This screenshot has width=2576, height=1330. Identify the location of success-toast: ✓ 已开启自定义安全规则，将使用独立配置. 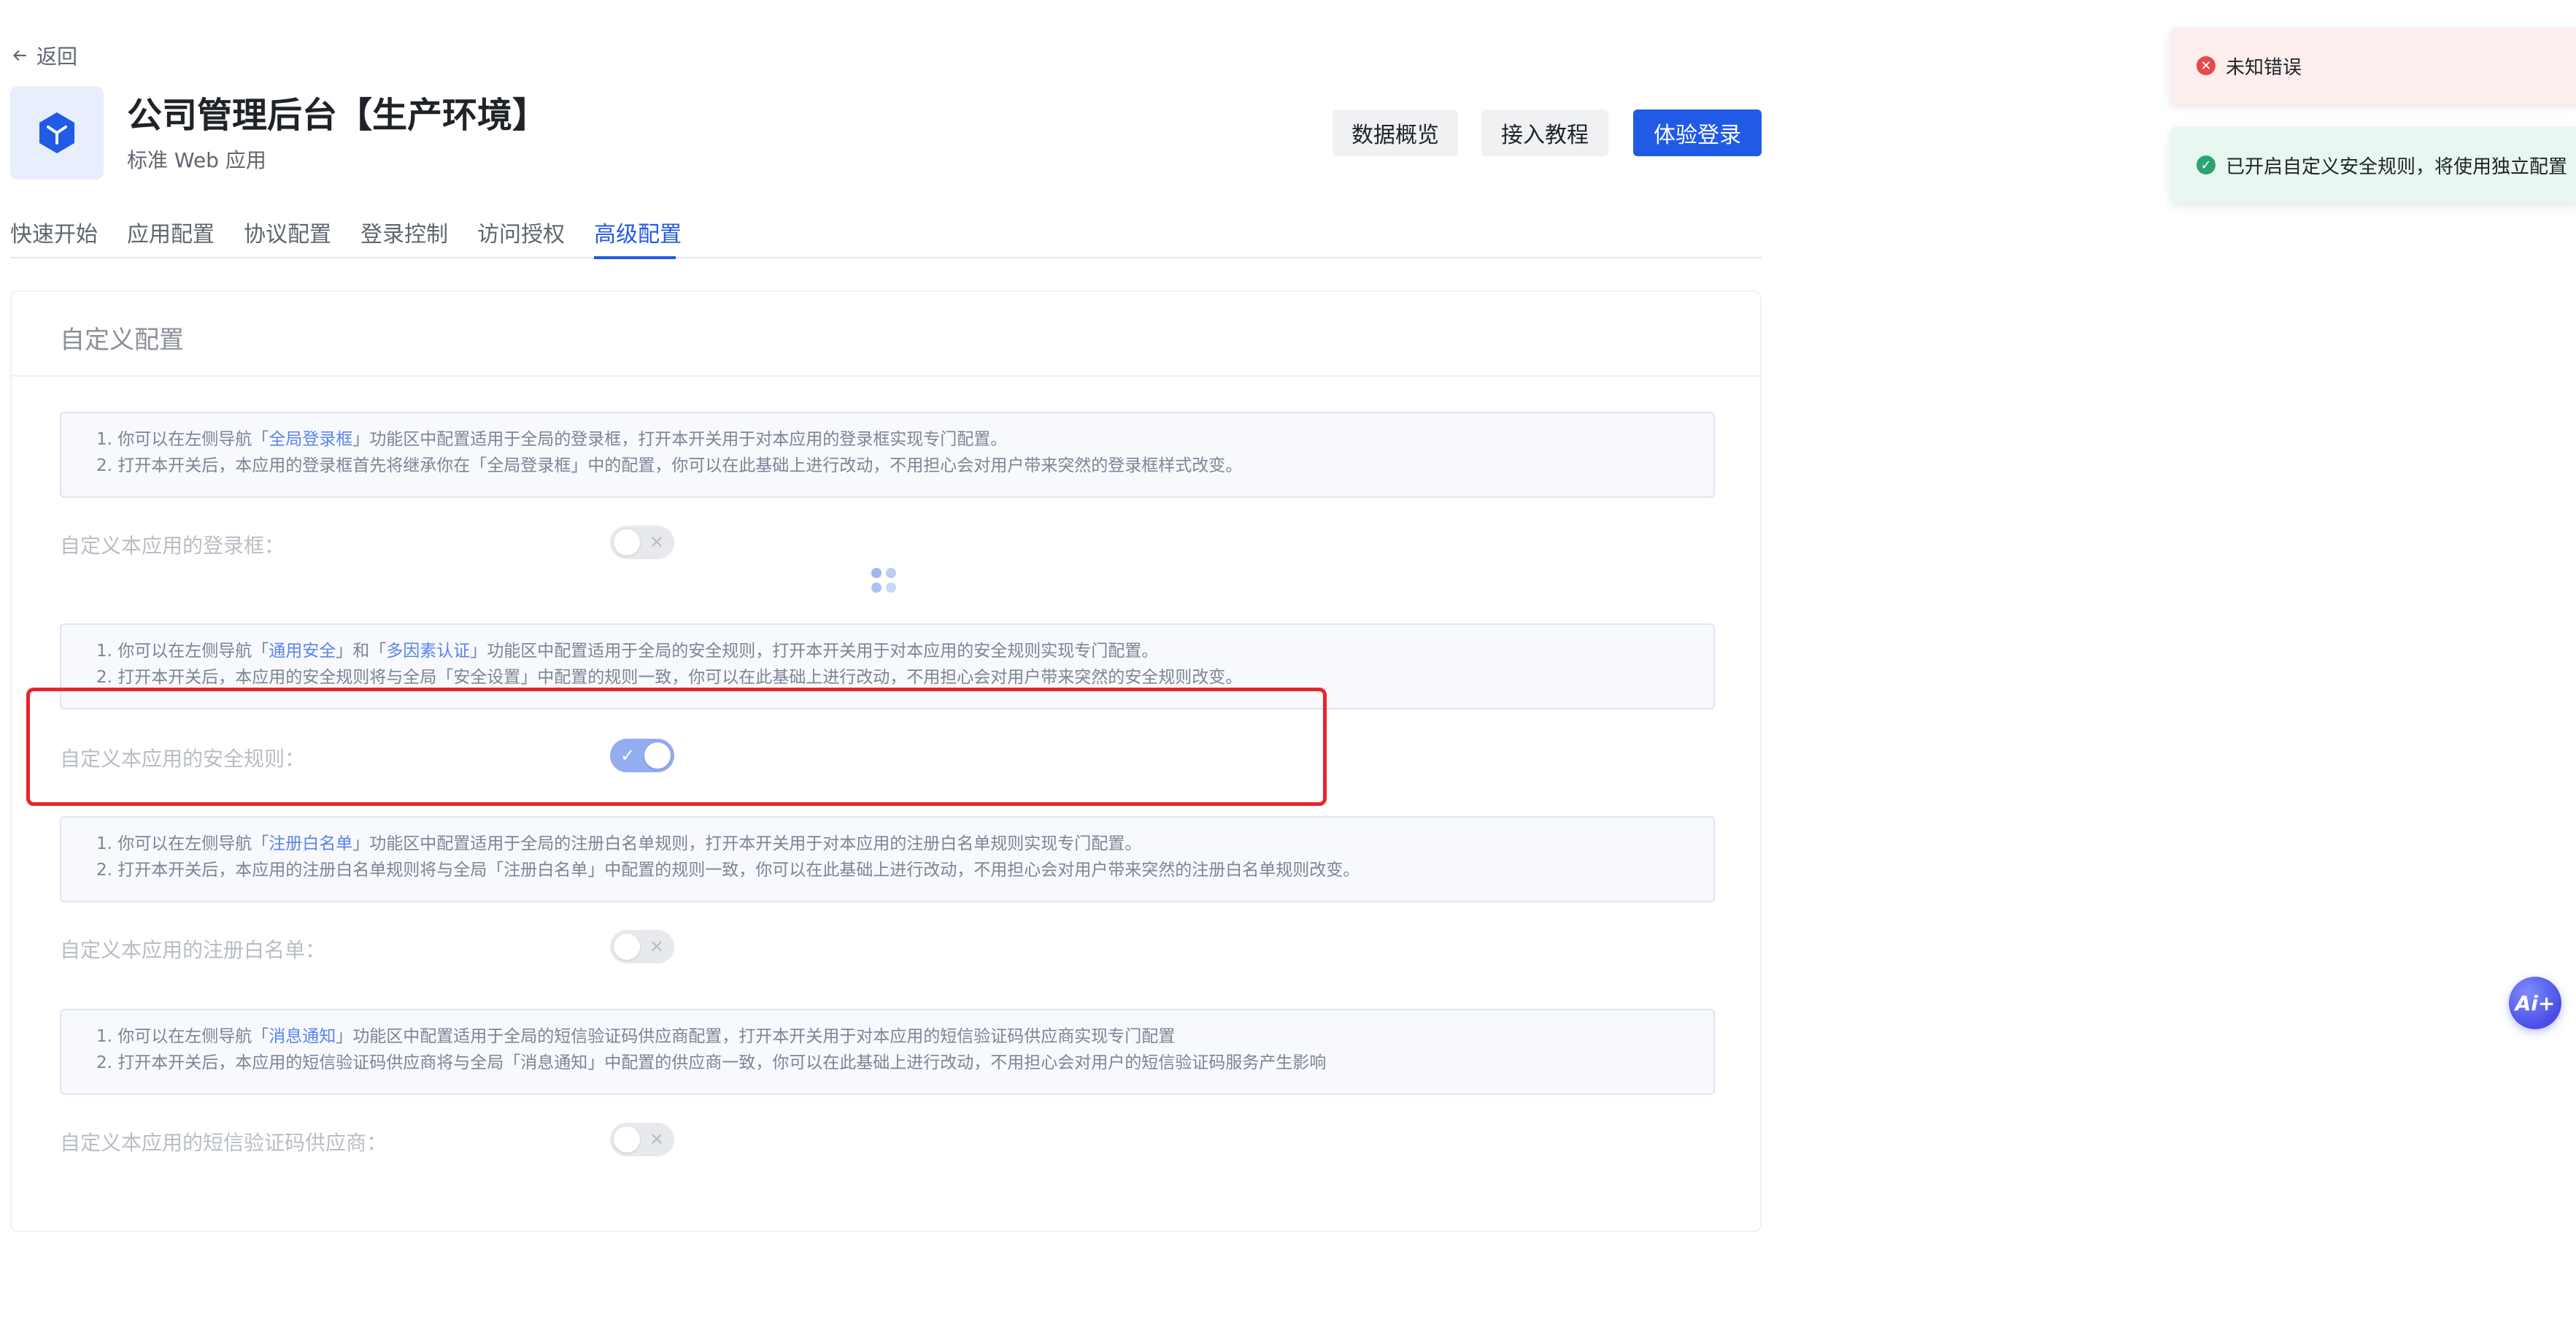
(2373, 165).